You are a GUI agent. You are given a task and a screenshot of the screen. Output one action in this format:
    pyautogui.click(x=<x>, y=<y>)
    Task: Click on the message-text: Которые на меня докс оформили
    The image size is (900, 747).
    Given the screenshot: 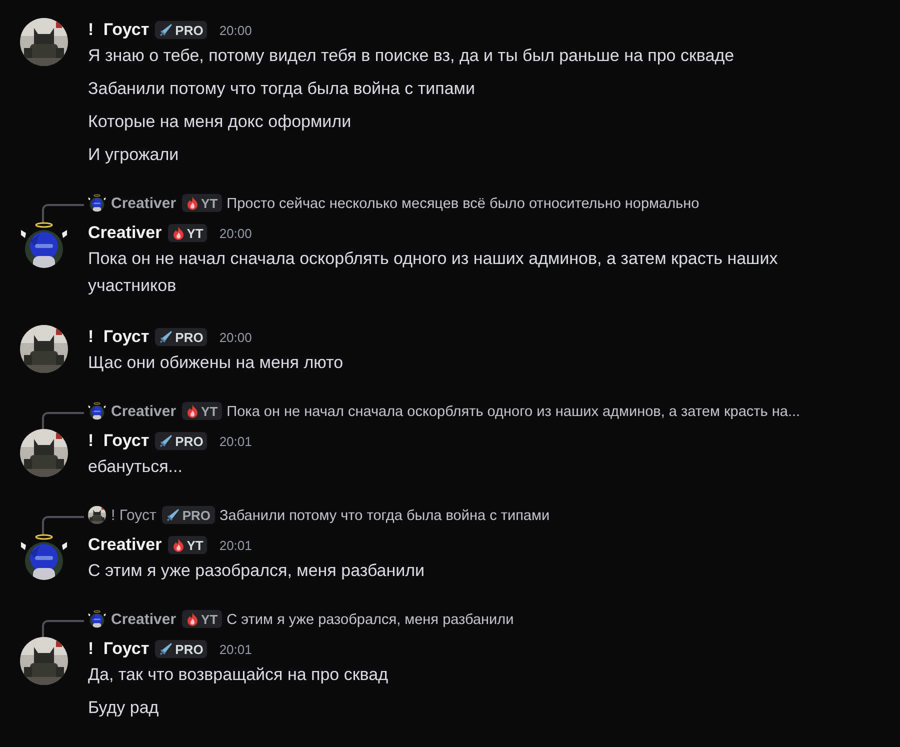 What is the action you would take?
    pyautogui.click(x=220, y=122)
    